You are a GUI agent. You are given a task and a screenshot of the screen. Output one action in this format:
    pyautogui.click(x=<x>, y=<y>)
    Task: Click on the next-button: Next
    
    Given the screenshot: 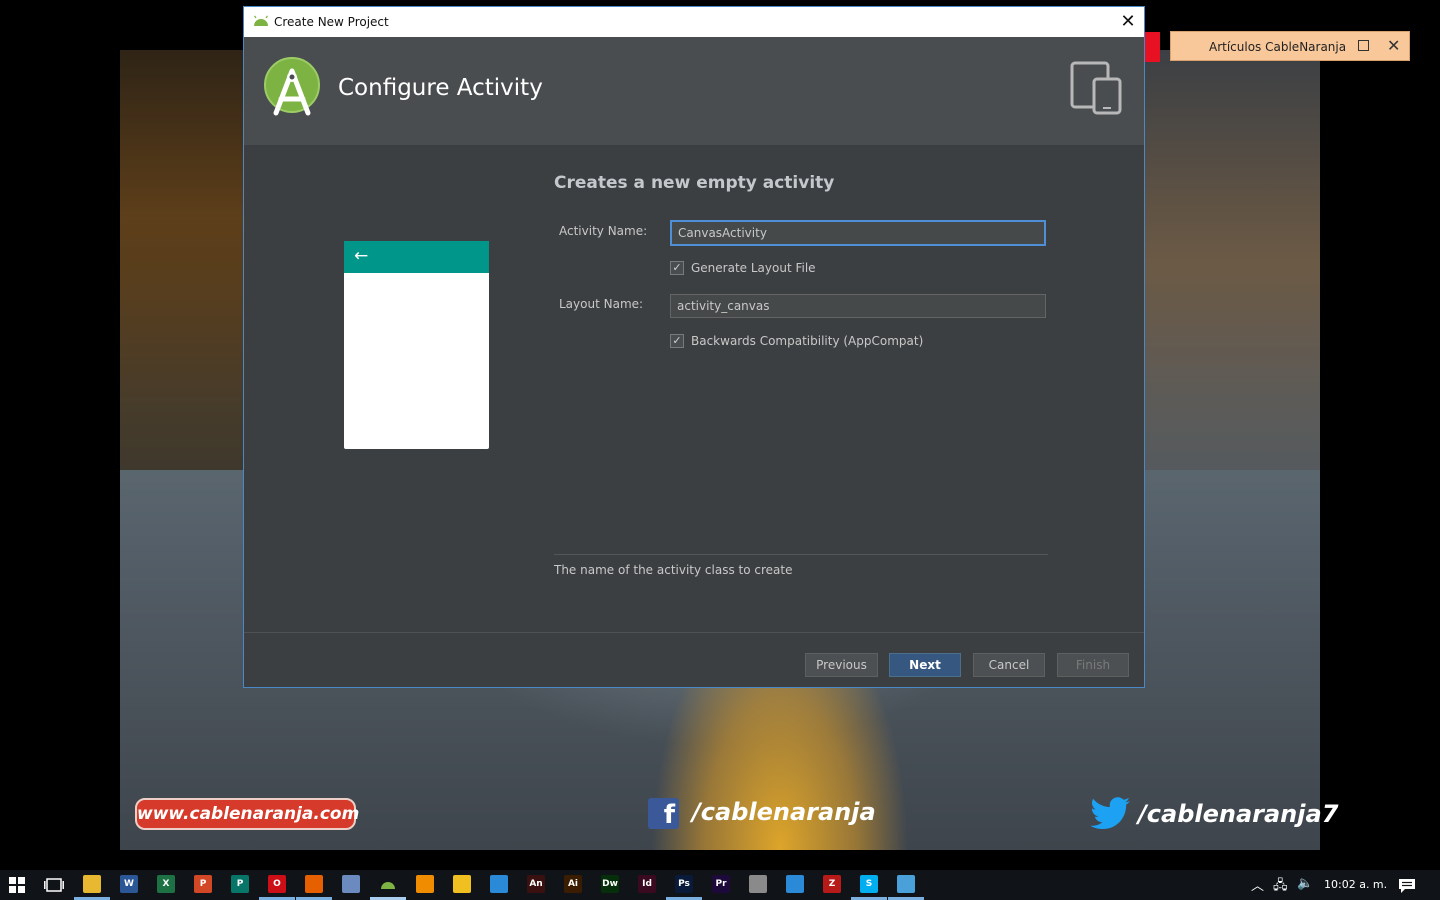 What is the action you would take?
    pyautogui.click(x=925, y=665)
    